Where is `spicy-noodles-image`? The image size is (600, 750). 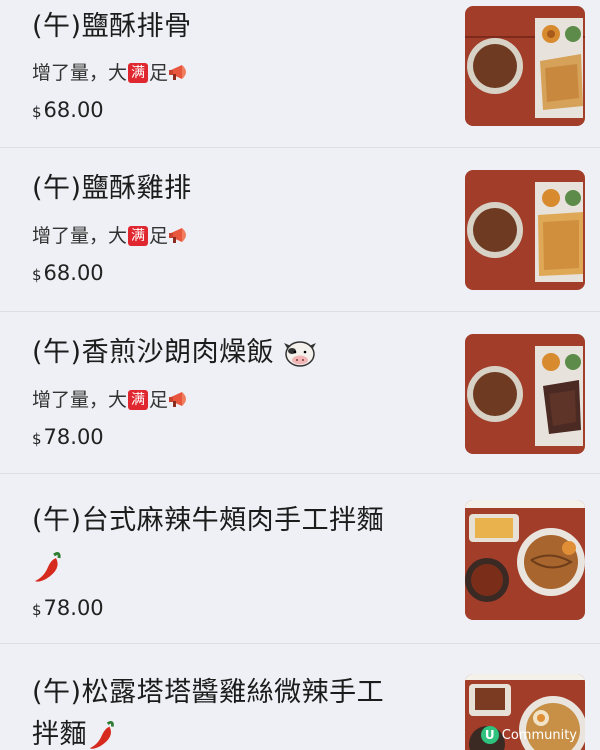 spicy-noodles-image is located at coordinates (525, 560).